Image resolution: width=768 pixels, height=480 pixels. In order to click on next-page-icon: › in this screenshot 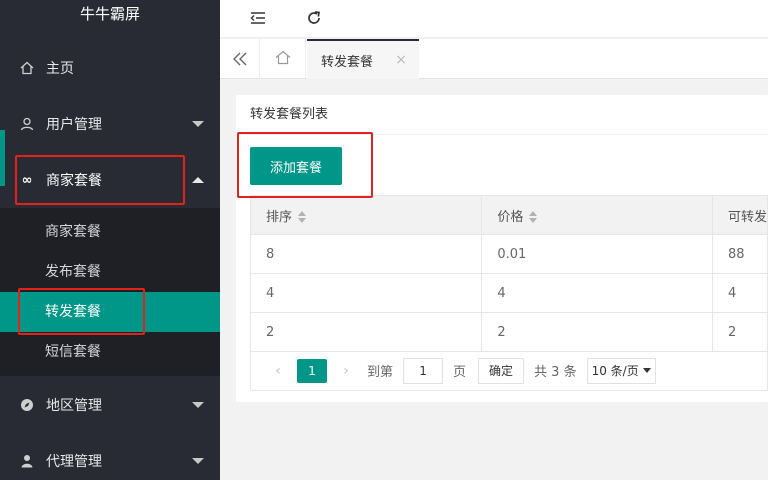, I will do `click(346, 371)`.